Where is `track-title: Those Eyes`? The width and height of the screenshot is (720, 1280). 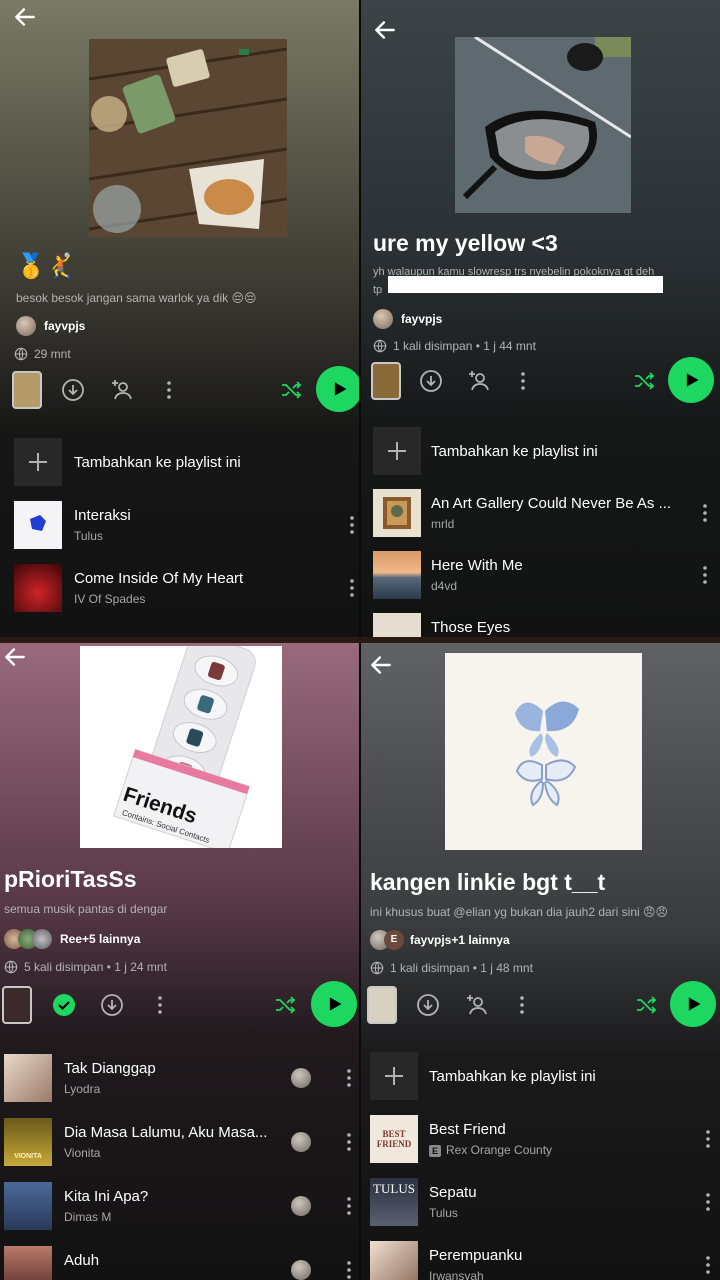 track-title: Those Eyes is located at coordinates (471, 627).